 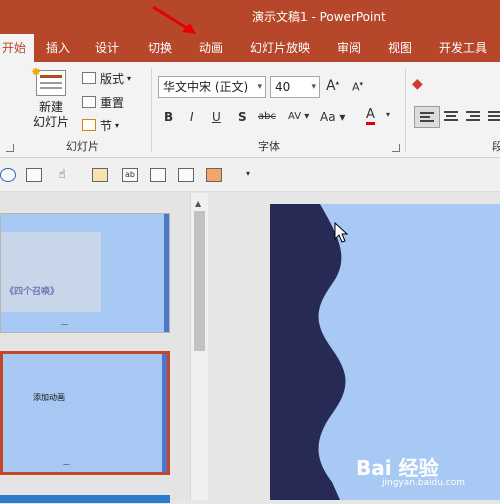 What do you see at coordinates (199, 281) in the screenshot?
I see `scroll-thumb` at bounding box center [199, 281].